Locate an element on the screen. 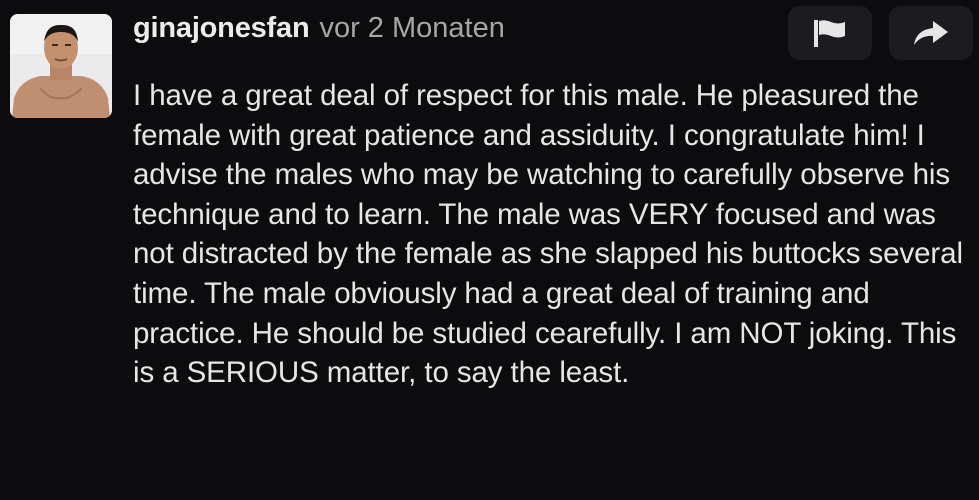  share-icon is located at coordinates (931, 33).